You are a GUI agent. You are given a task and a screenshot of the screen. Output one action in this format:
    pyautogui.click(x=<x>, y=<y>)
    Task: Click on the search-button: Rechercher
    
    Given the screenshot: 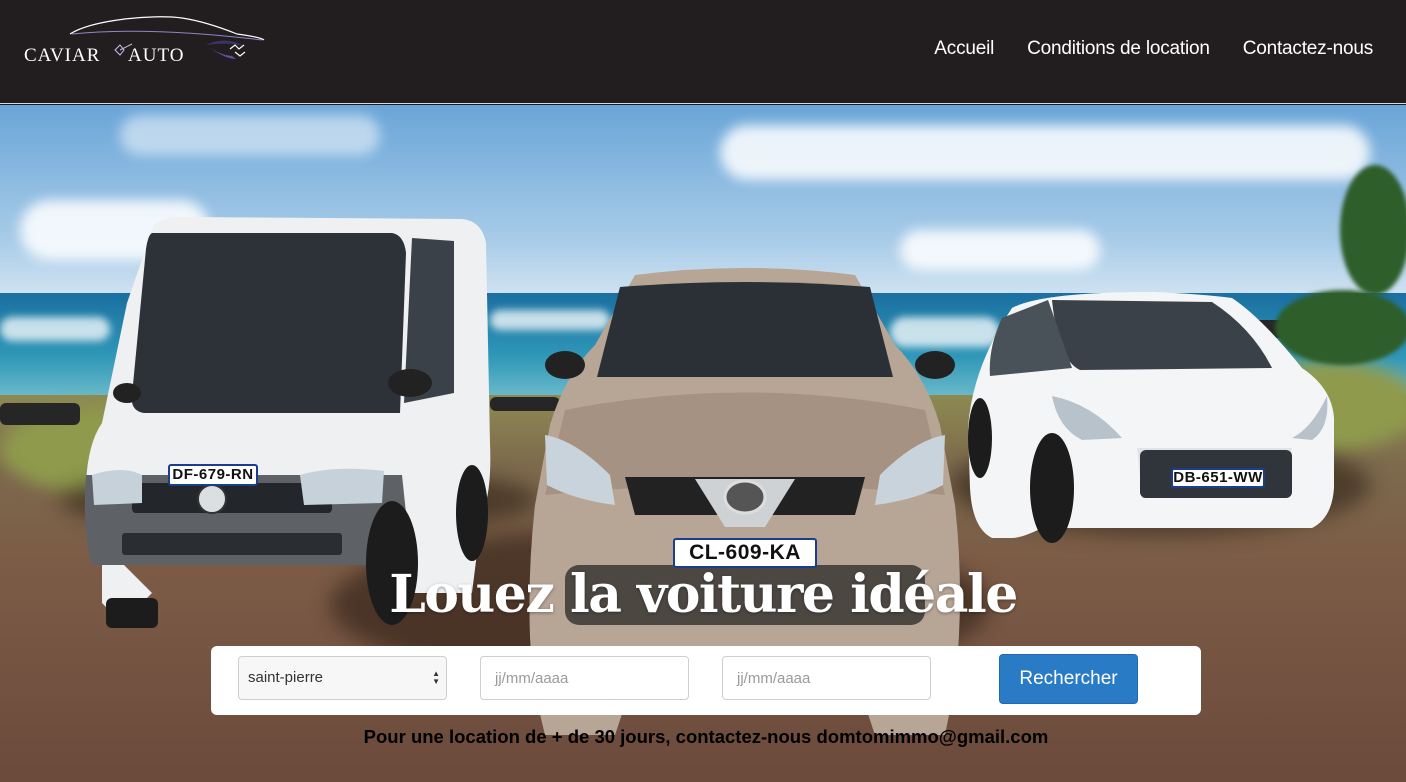 What is the action you would take?
    pyautogui.click(x=1068, y=679)
    